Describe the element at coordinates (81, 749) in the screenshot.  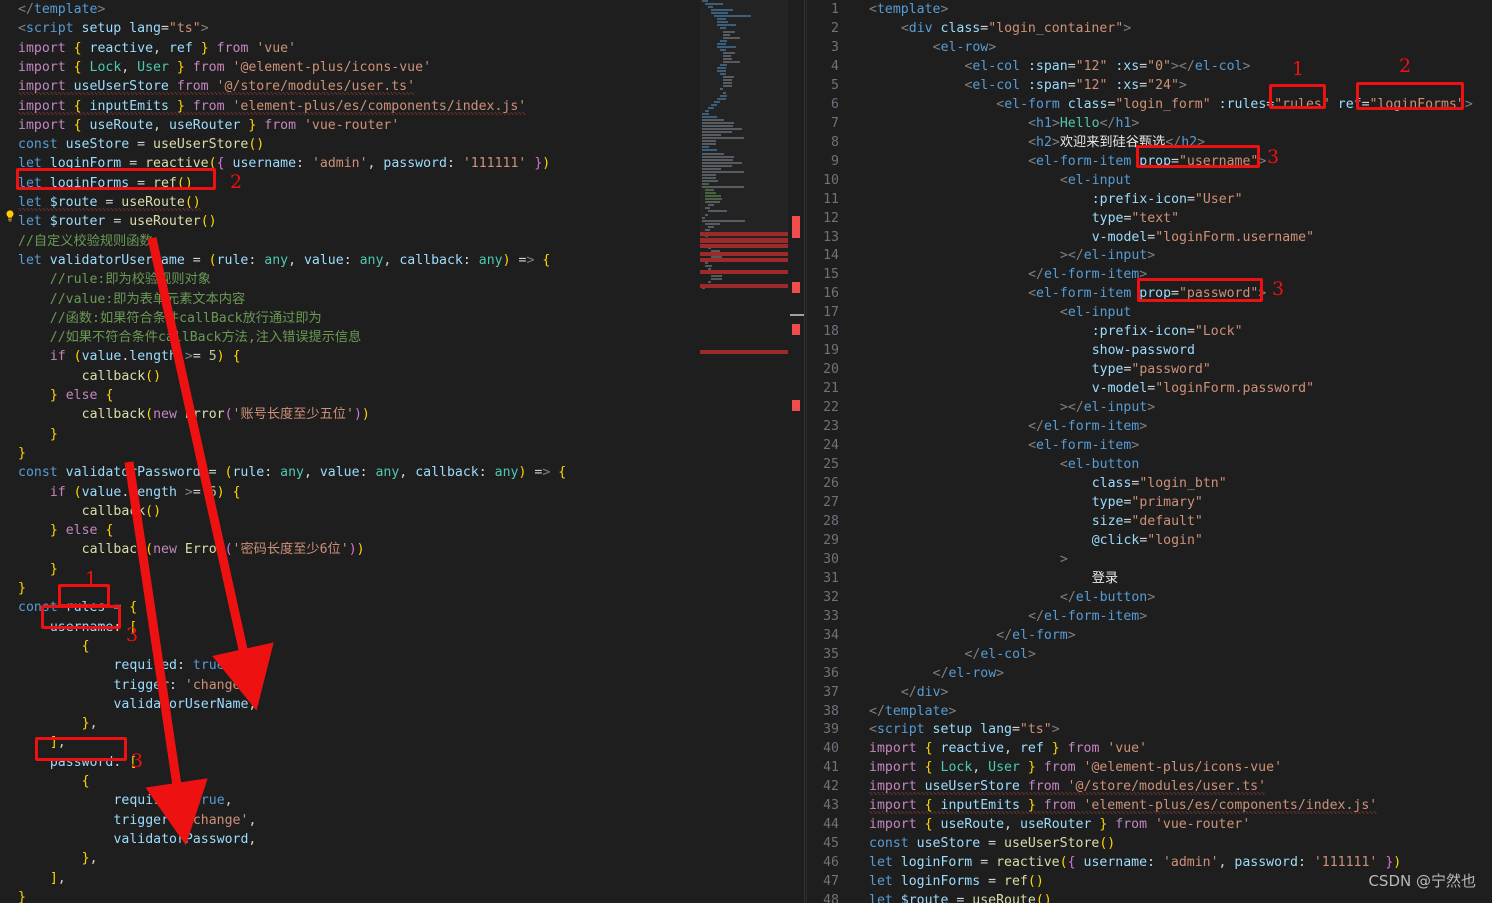
I see `highlight-box-password-key-left` at that location.